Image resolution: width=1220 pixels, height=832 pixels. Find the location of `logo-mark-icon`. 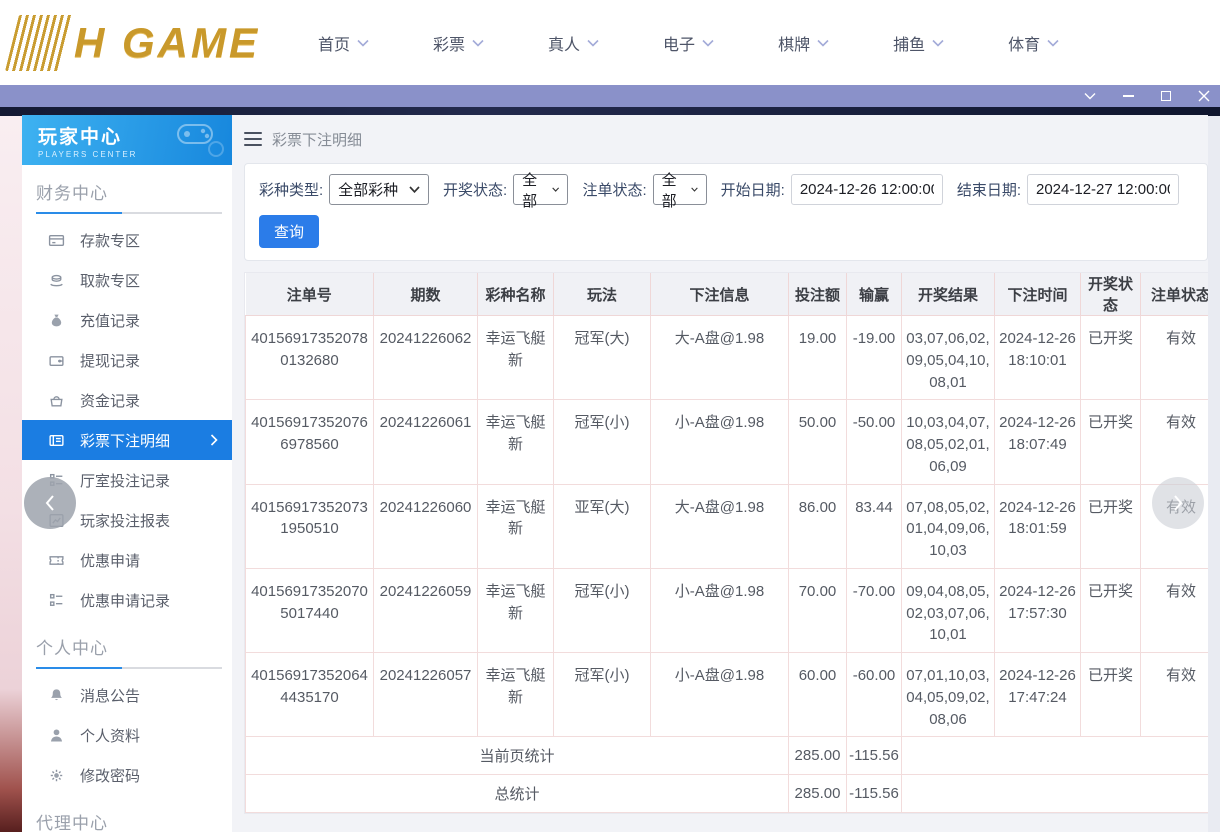

logo-mark-icon is located at coordinates (39, 43).